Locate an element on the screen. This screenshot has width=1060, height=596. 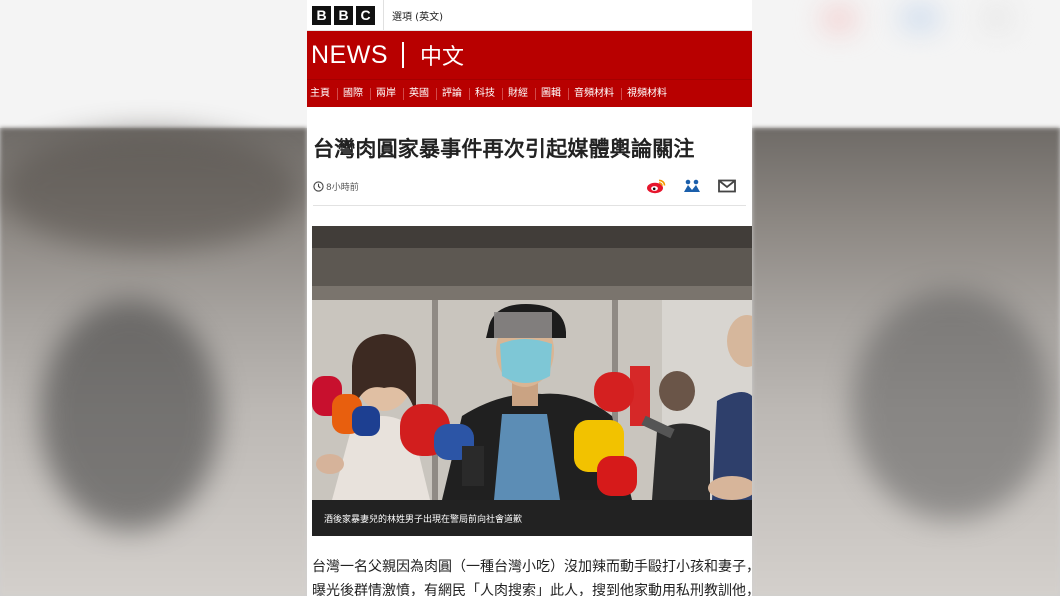
article-timestamp: 8小時前 is located at coordinates (342, 187).